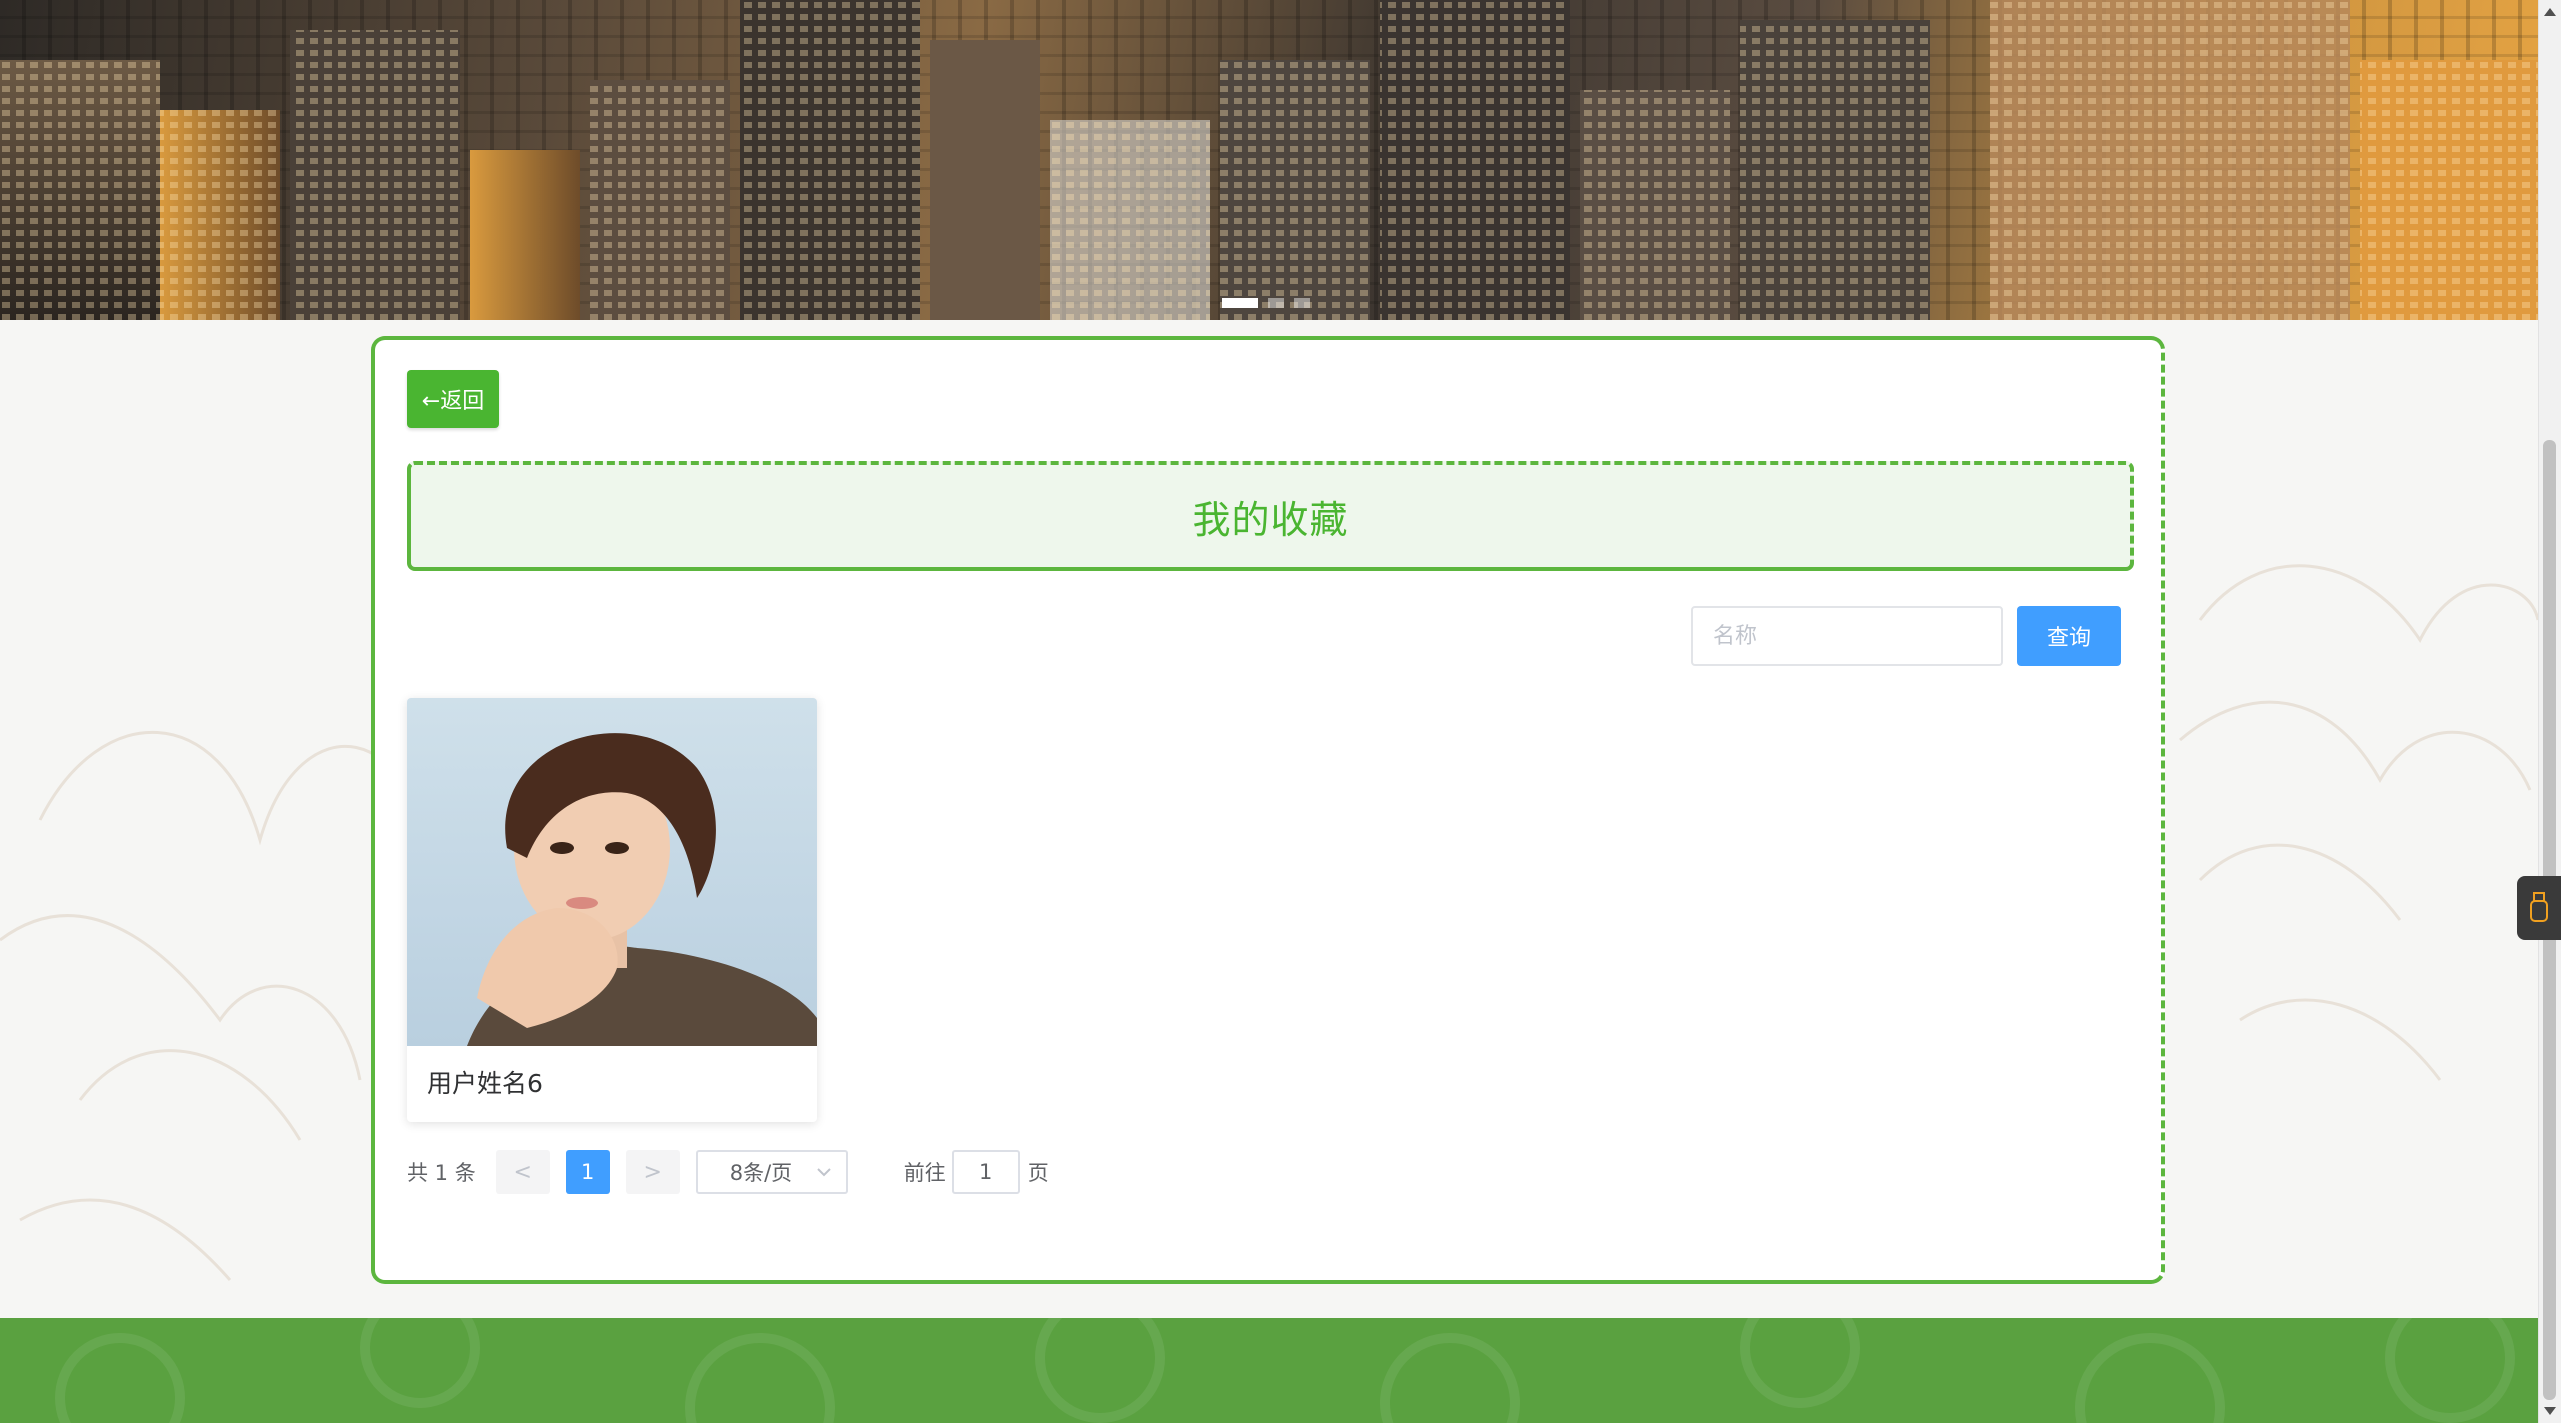 The image size is (2561, 1423). I want to click on item-photo, so click(612, 872).